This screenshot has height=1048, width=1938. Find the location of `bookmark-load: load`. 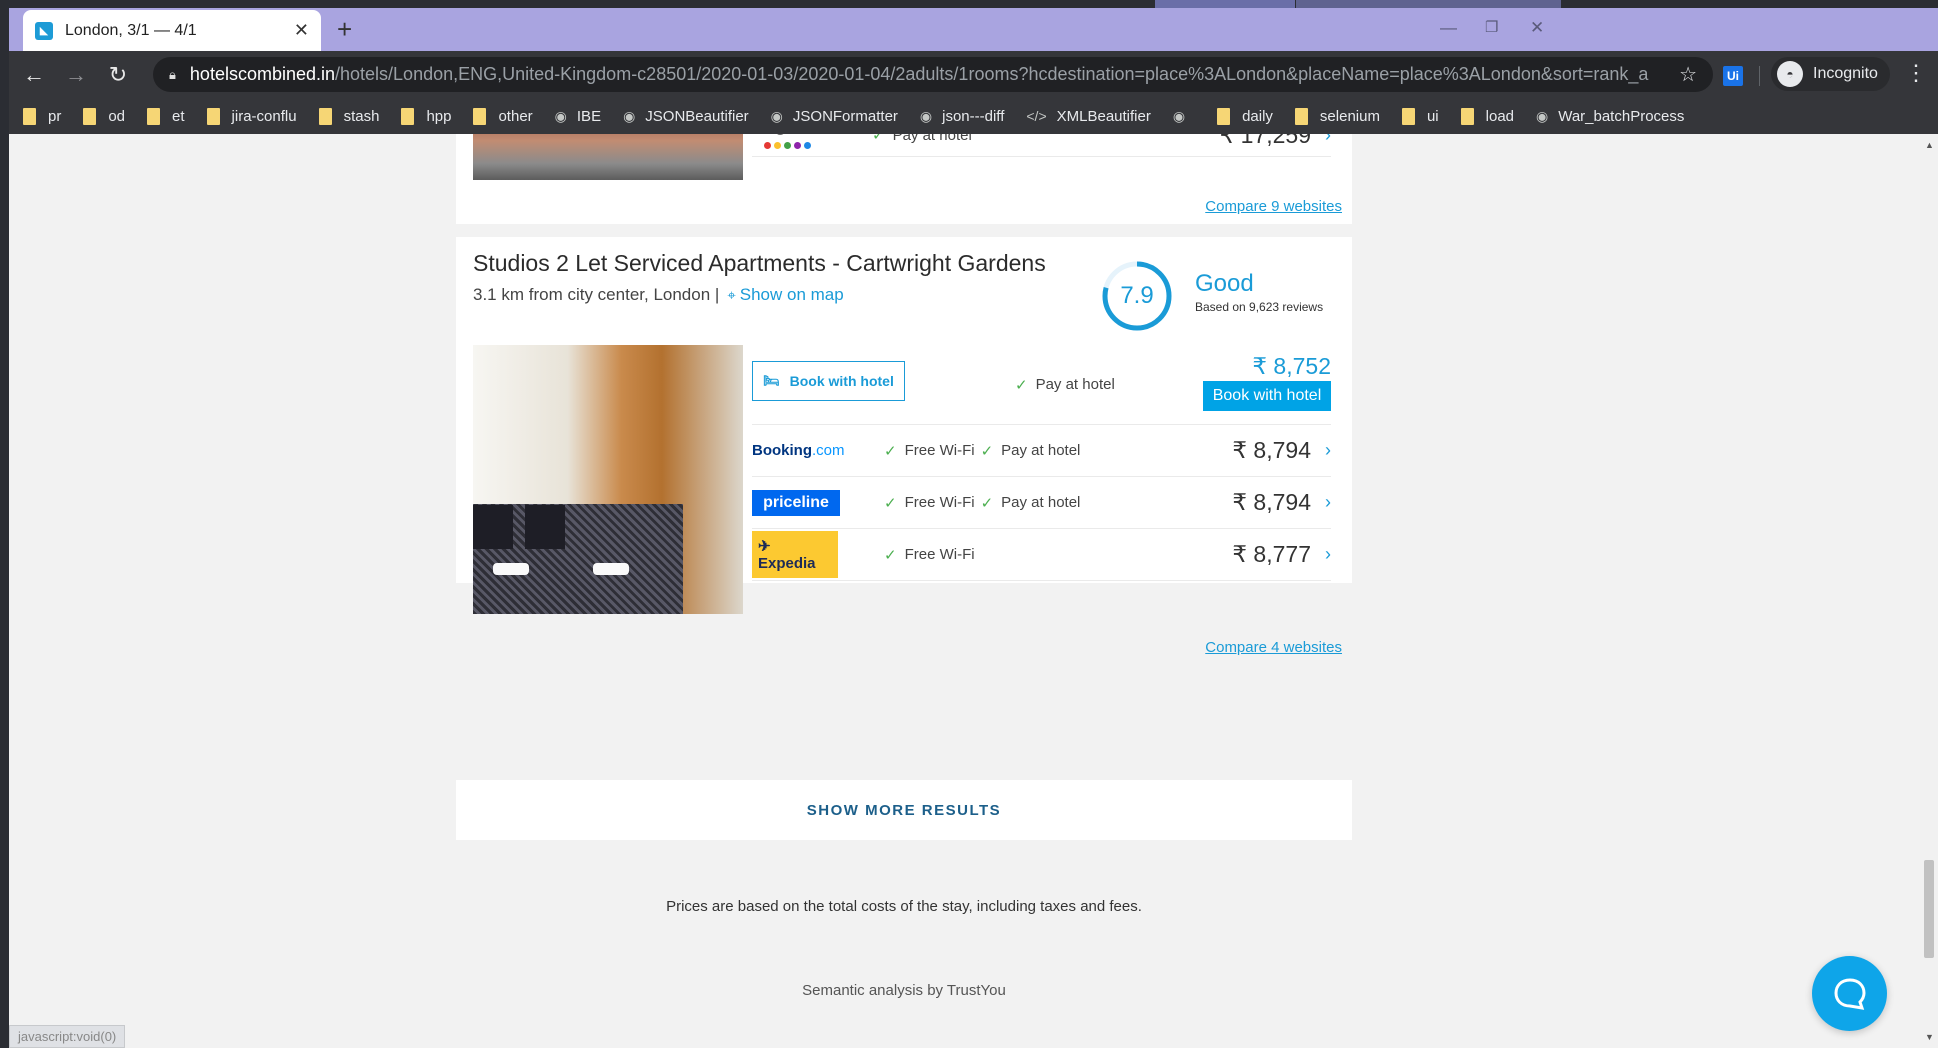

bookmark-load: load is located at coordinates (1487, 116).